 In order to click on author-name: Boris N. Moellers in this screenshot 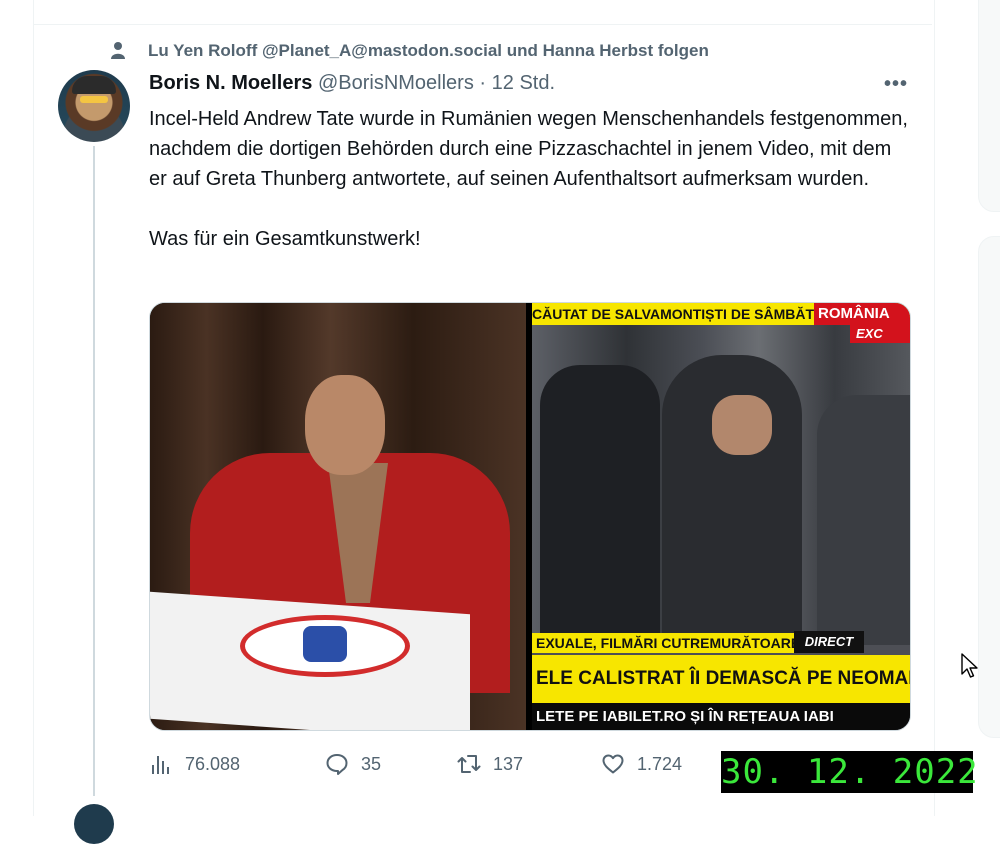, I will do `click(230, 83)`.